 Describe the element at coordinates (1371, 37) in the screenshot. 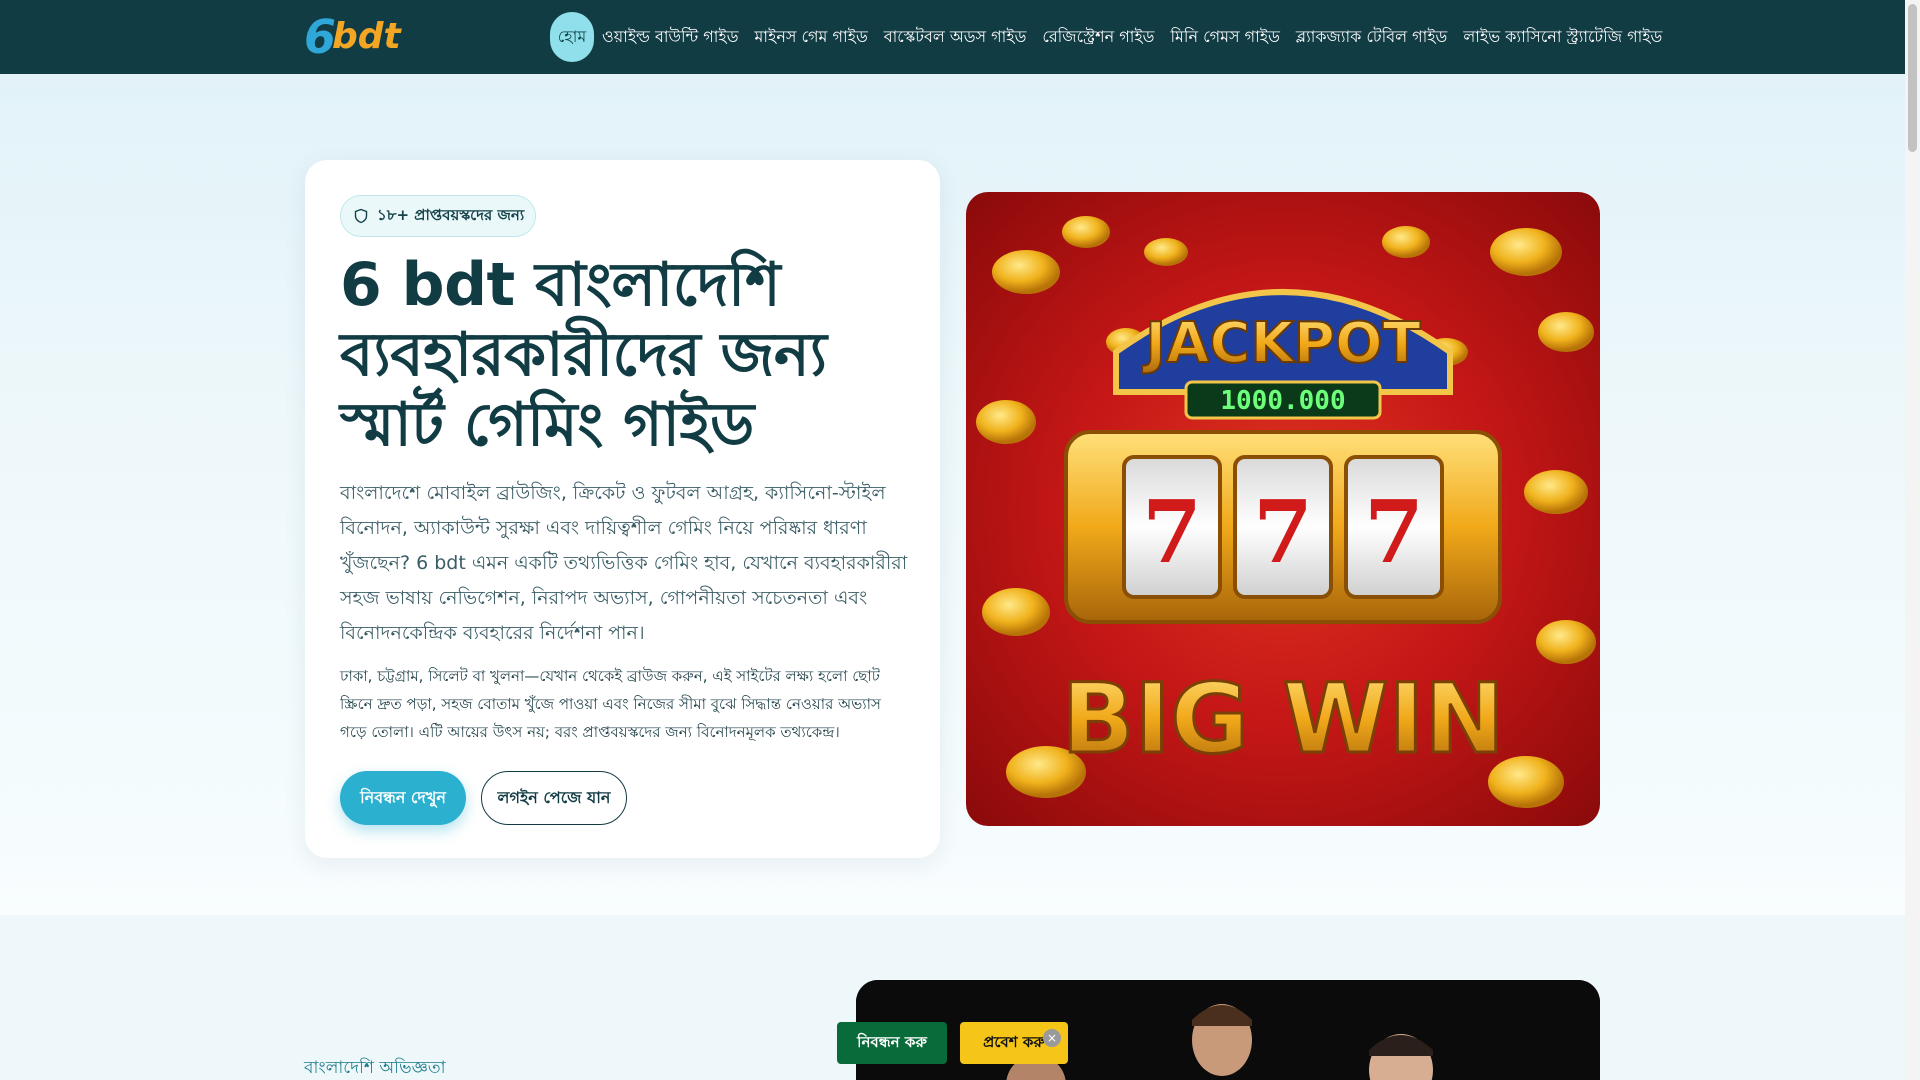

I see `nav-item-blackjack: ব্ল্যাকজ্যাক টেবিল গাইড` at that location.